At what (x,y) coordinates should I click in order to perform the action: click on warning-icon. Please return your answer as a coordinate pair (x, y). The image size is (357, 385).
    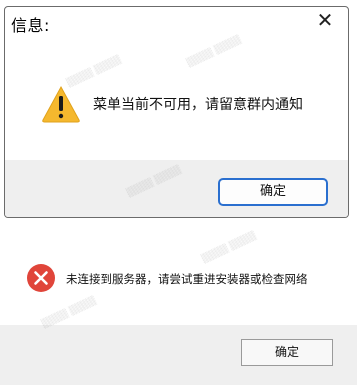
    Looking at the image, I should click on (61, 104).